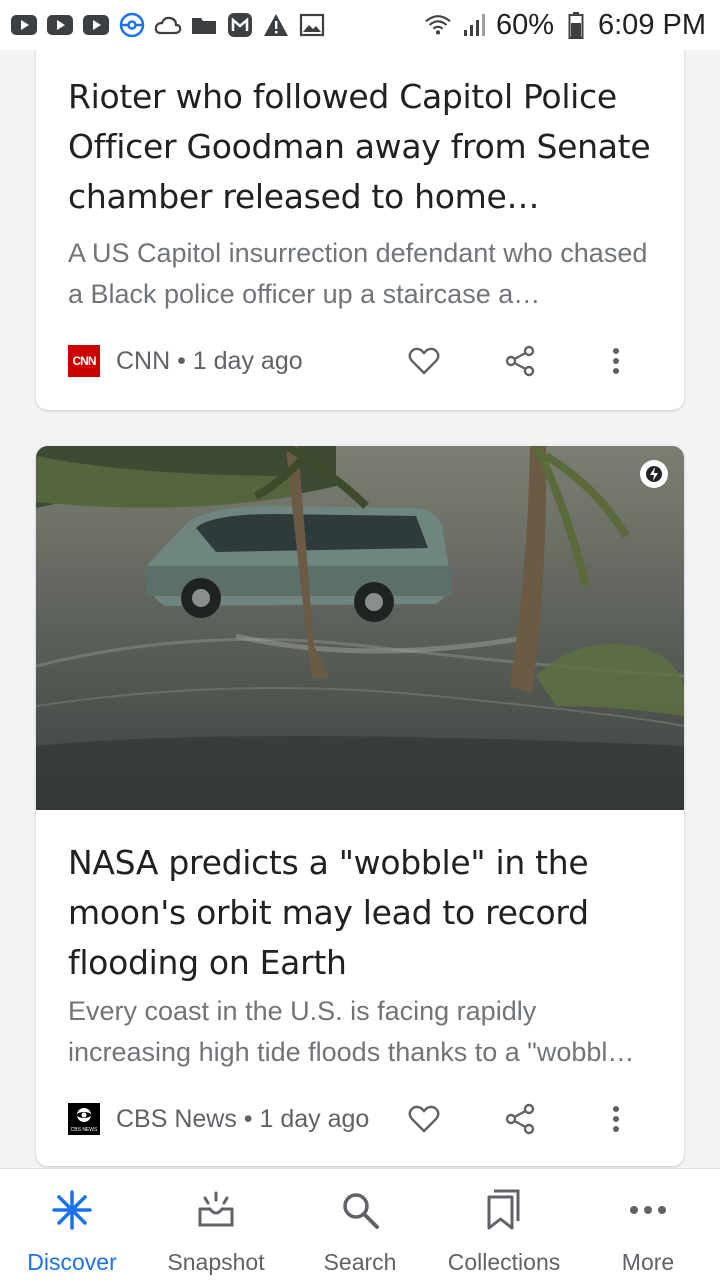  What do you see at coordinates (366, 361) in the screenshot?
I see `article-meta: CNN CNN • 1 day ago` at bounding box center [366, 361].